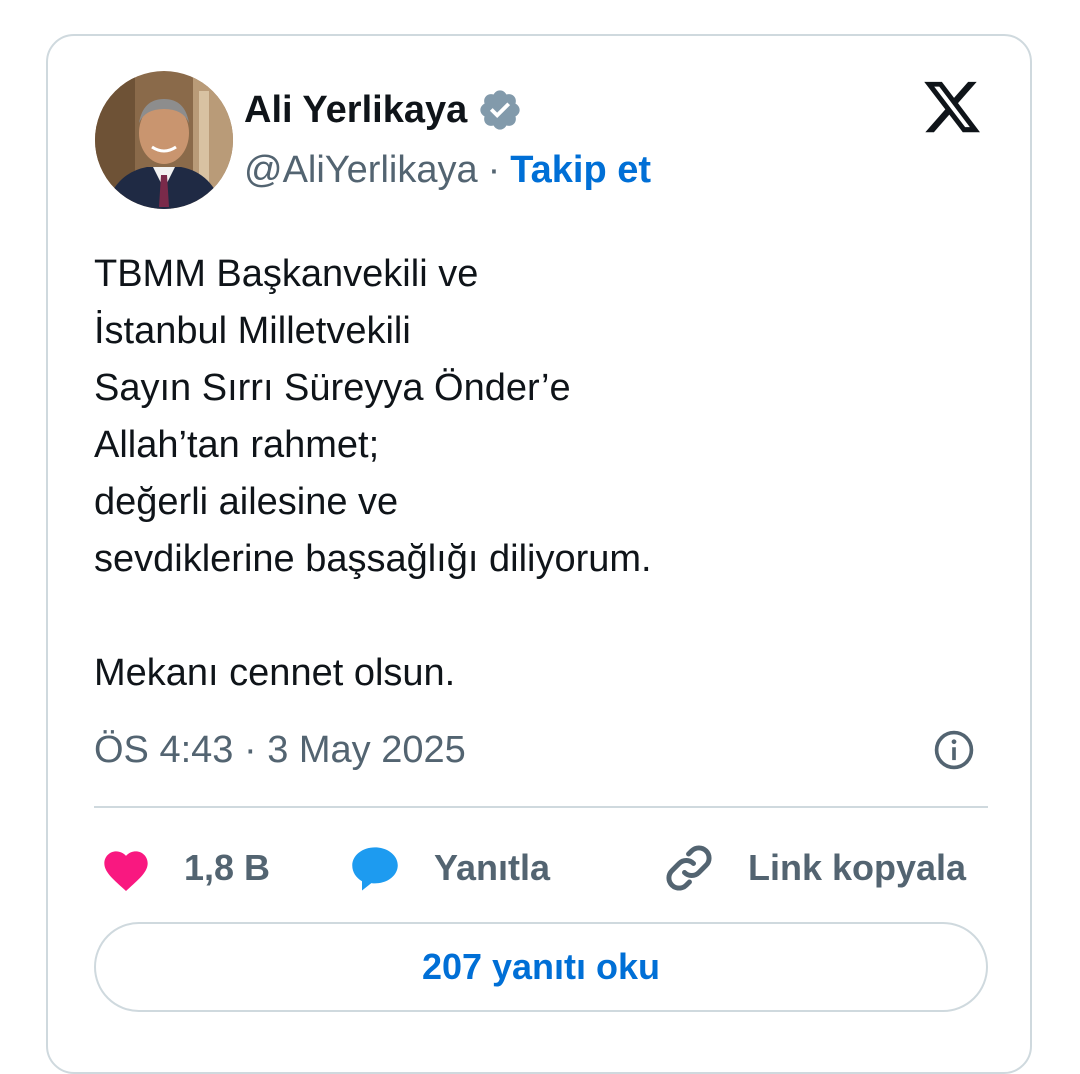 Image resolution: width=1080 pixels, height=1074 pixels. What do you see at coordinates (332, 388) in the screenshot?
I see `tweet-line: Sayın Sırrı Süreyya Önder’e` at bounding box center [332, 388].